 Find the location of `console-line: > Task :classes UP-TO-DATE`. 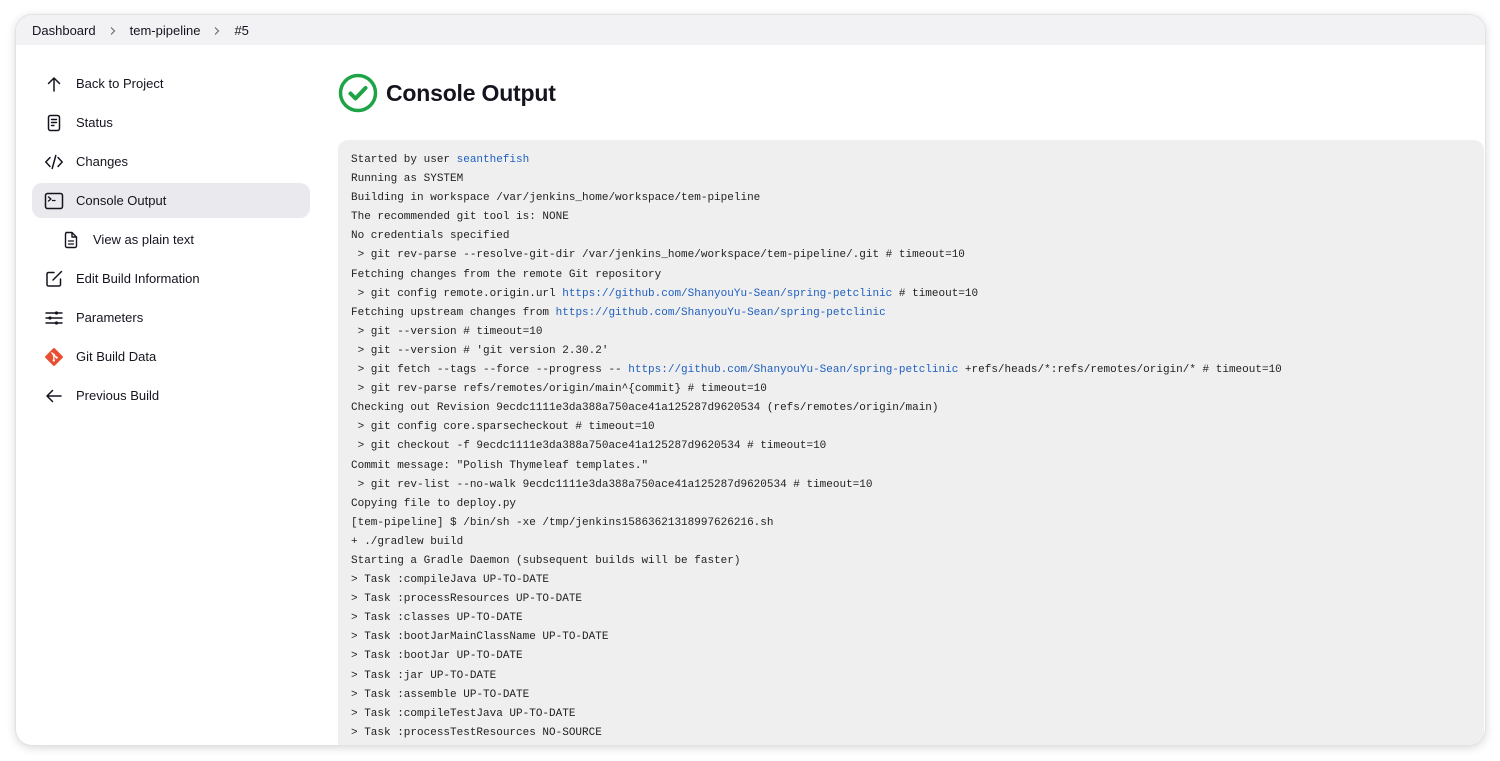

console-line: > Task :classes UP-TO-DATE is located at coordinates (911, 618).